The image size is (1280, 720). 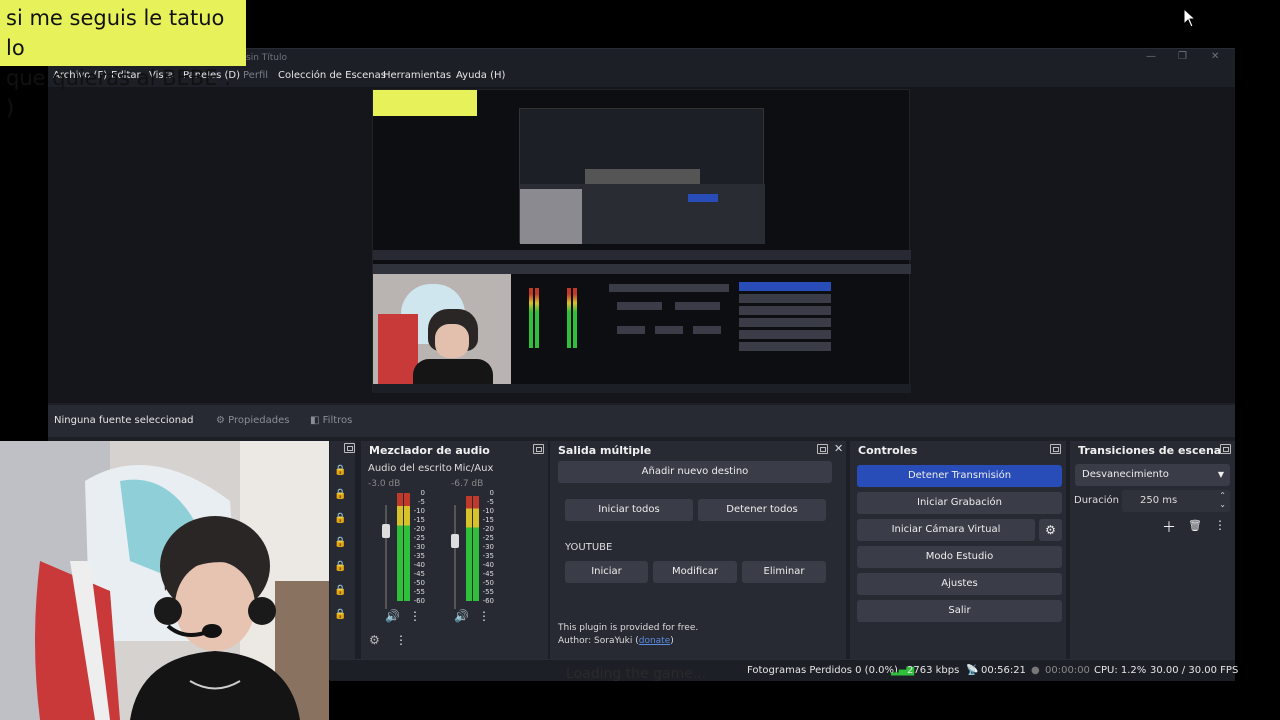 I want to click on nested-controls, so click(x=785, y=322).